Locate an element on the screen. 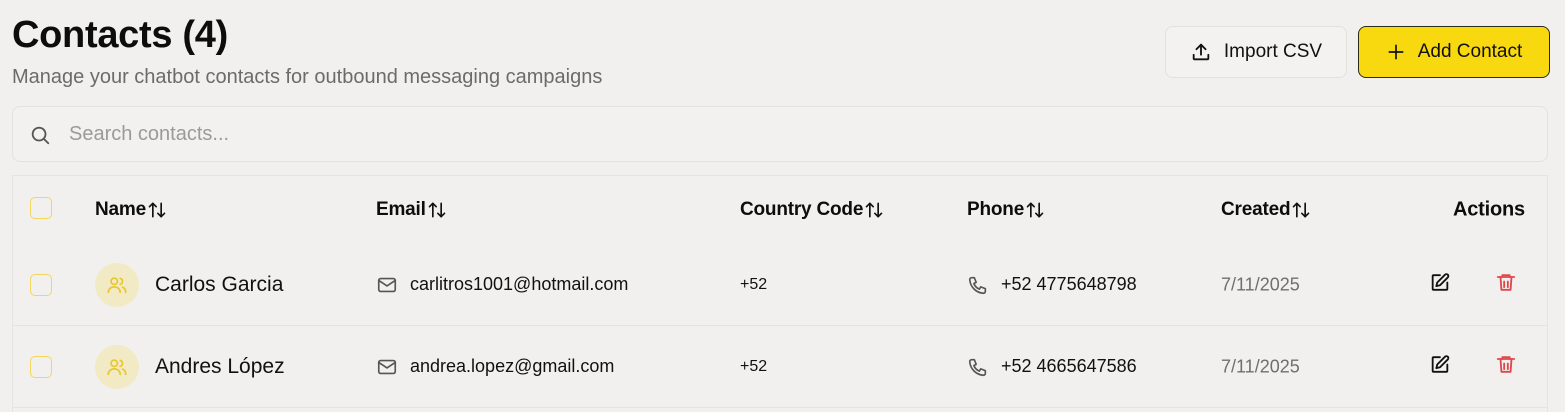 The height and width of the screenshot is (412, 1565). column-header-country-code: Country Code is located at coordinates (812, 210).